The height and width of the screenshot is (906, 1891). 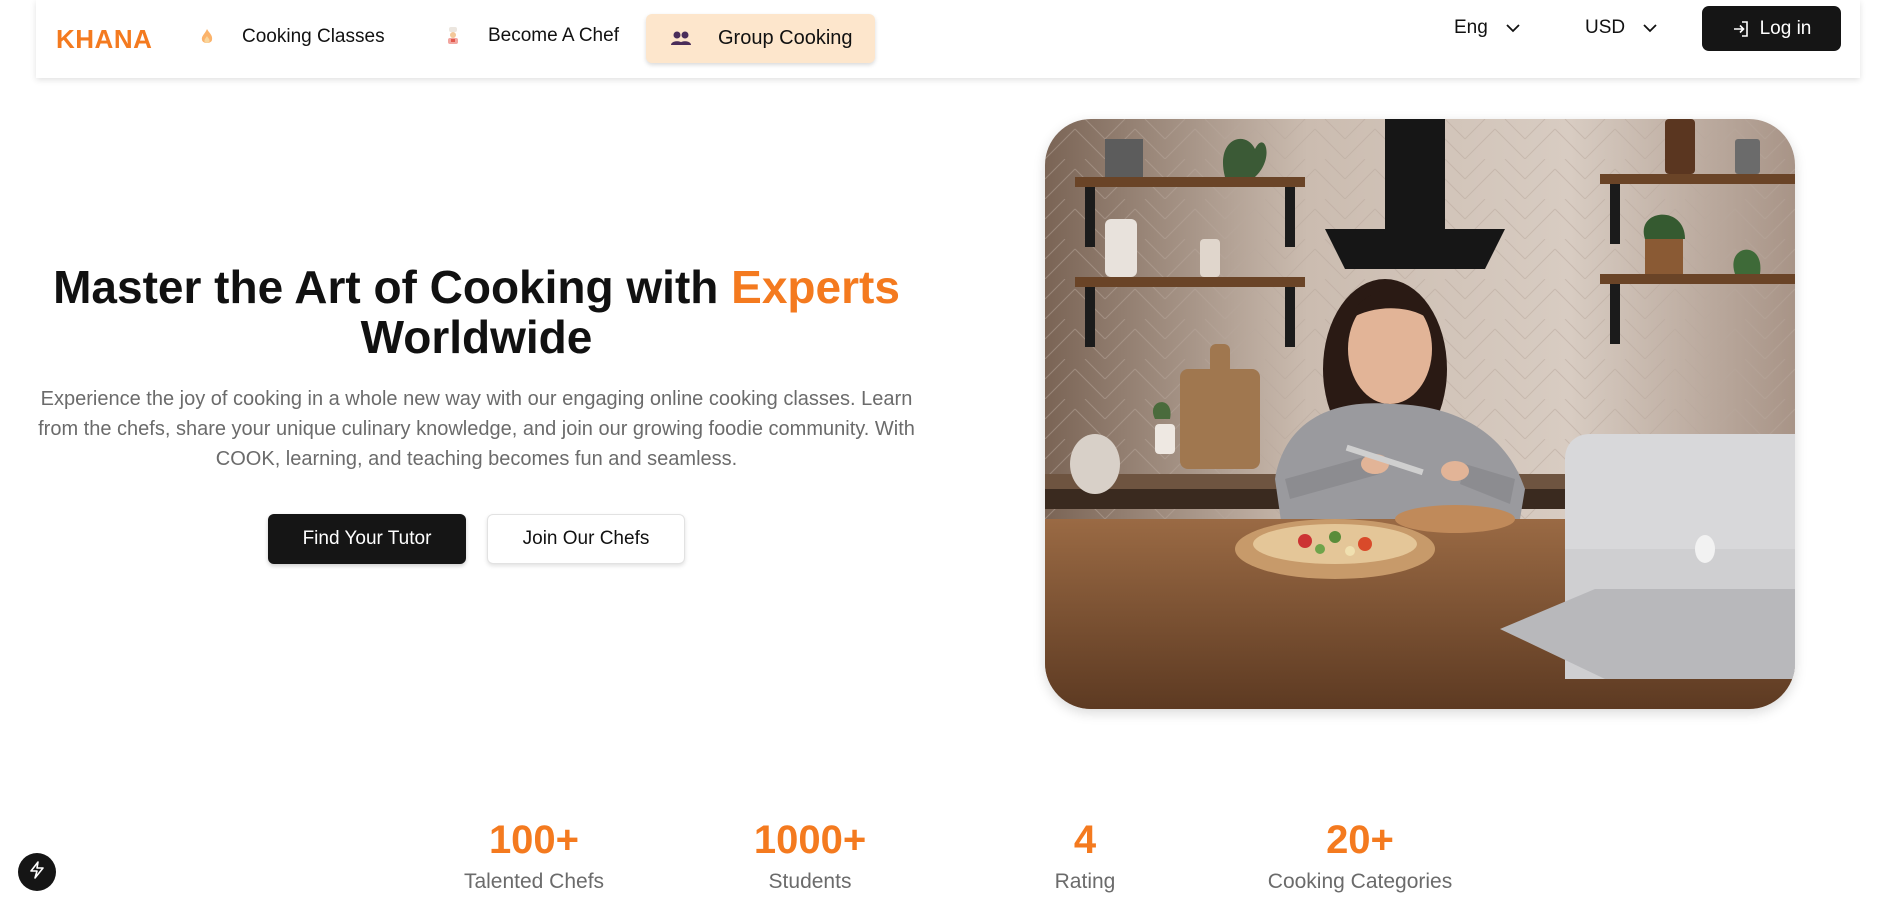 What do you see at coordinates (1785, 28) in the screenshot?
I see `login-label: Log in` at bounding box center [1785, 28].